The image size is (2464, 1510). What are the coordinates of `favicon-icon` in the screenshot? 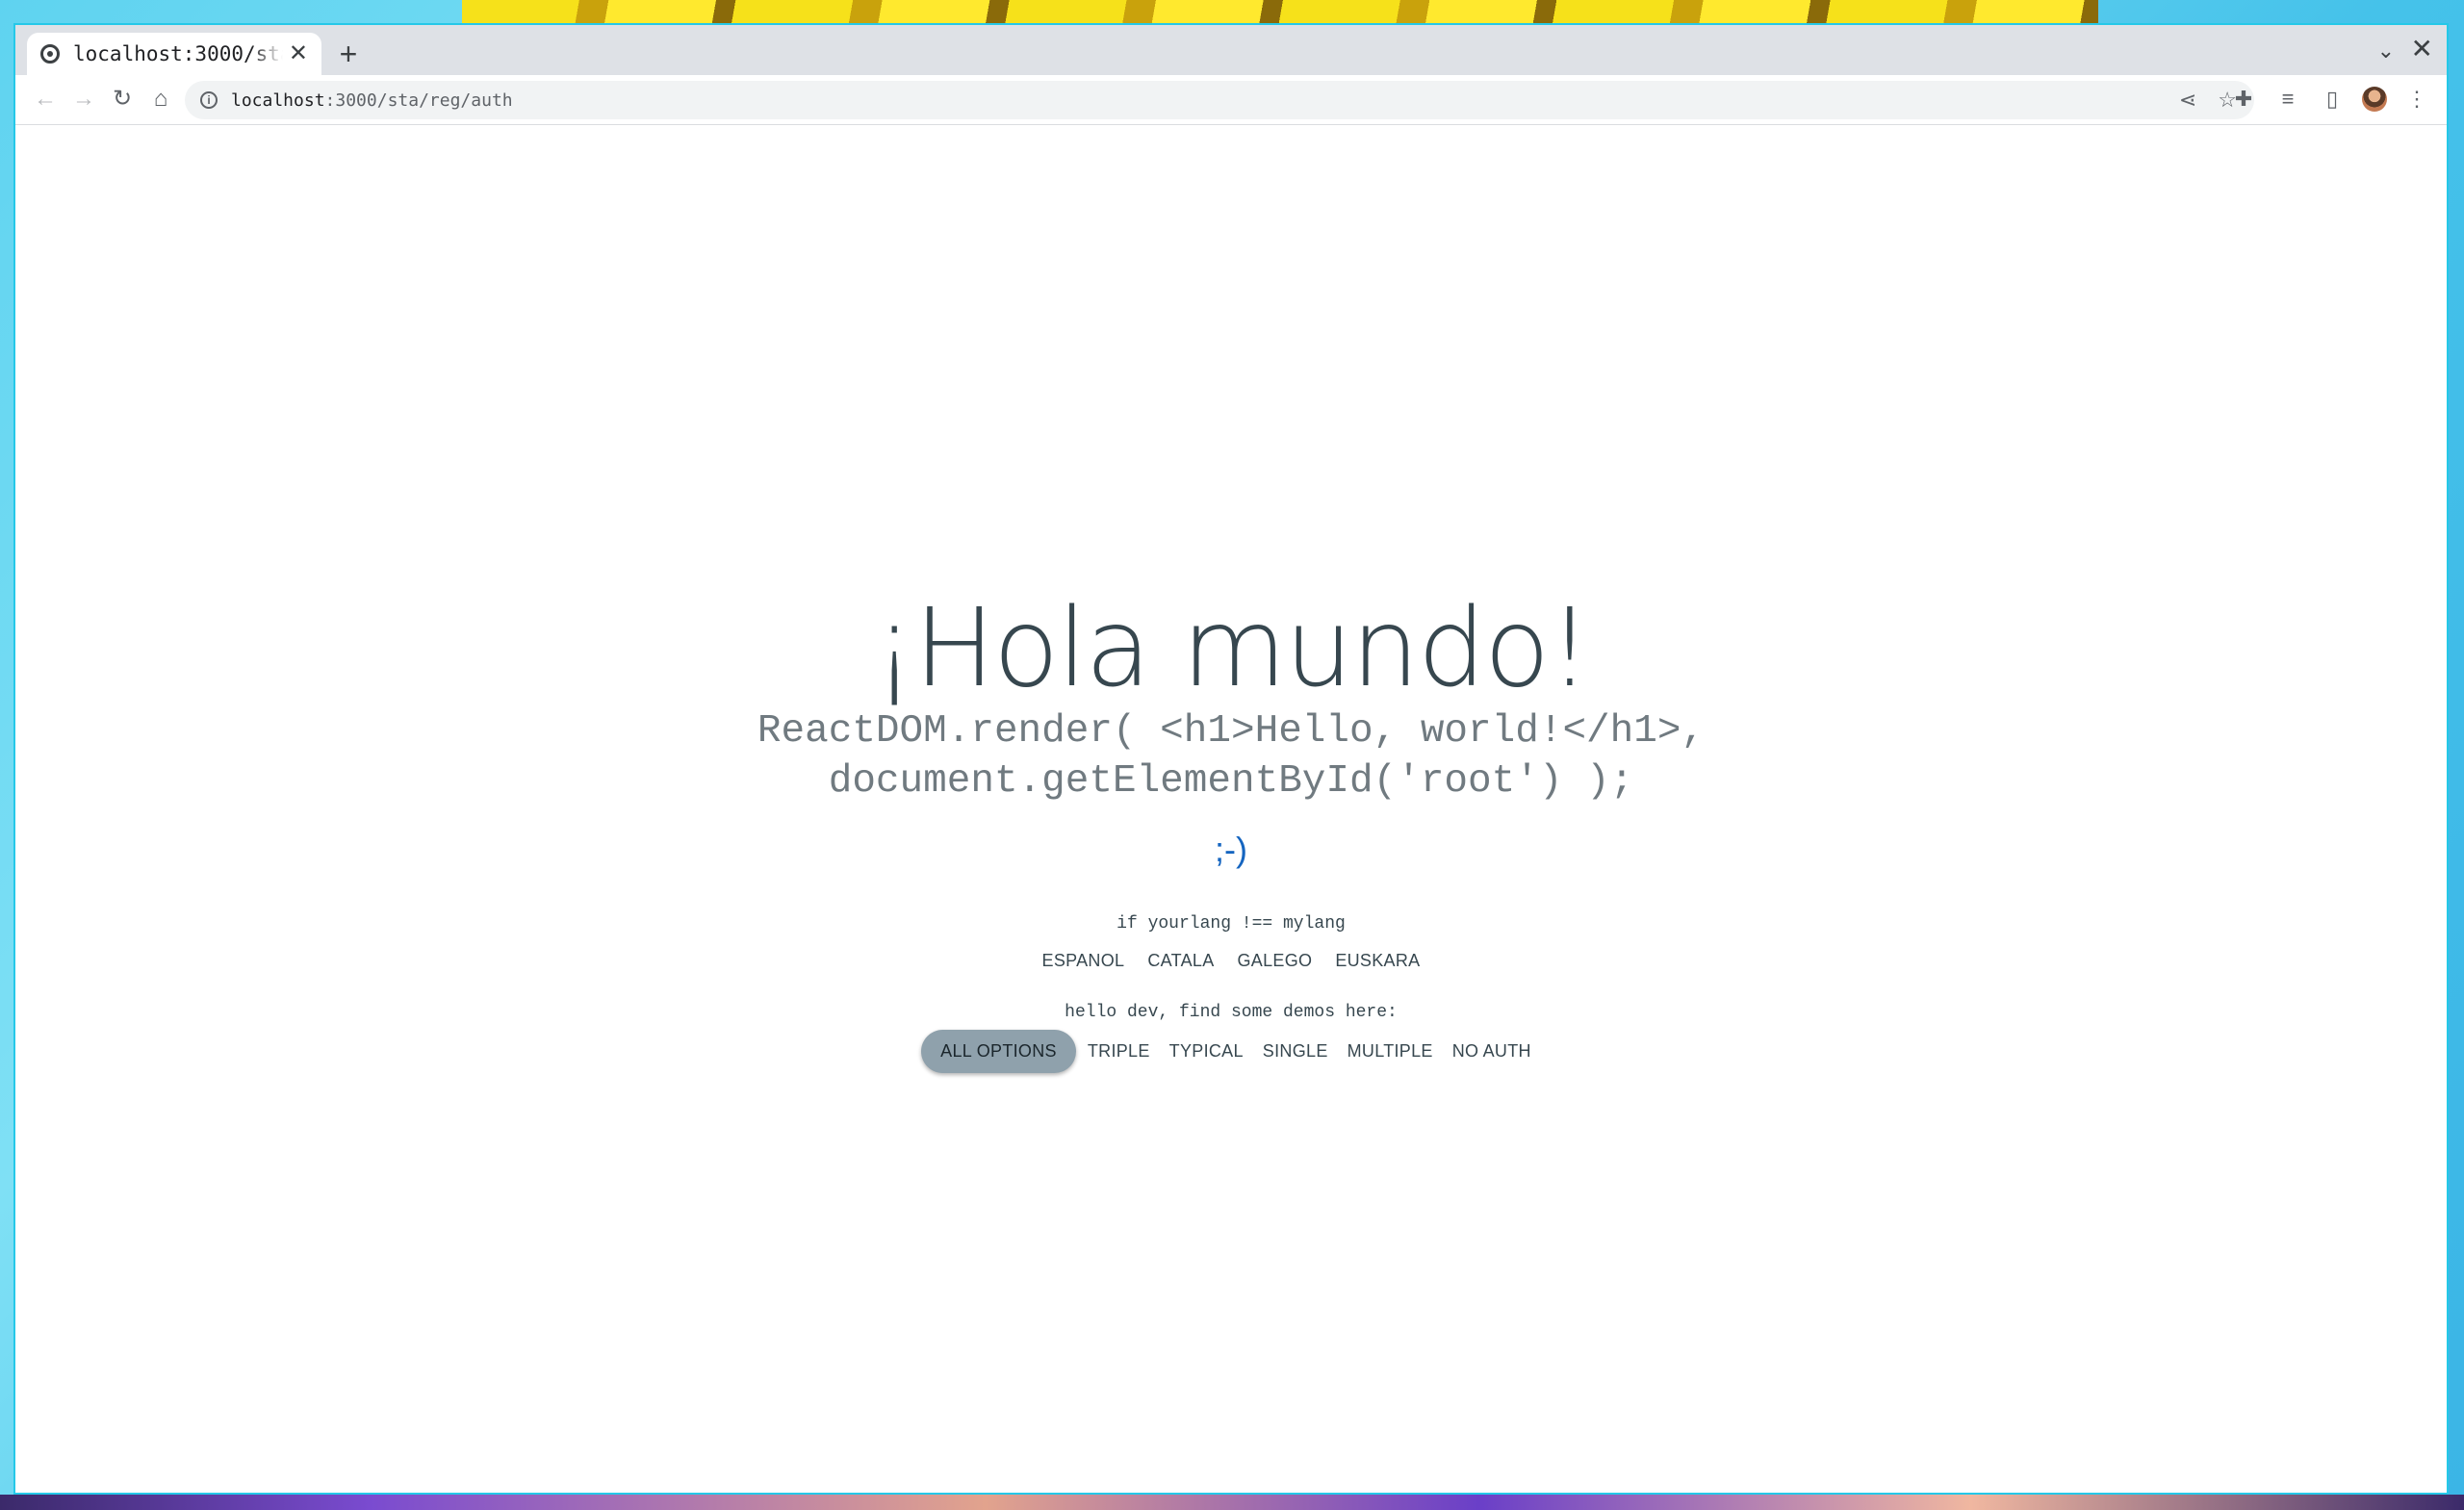 It's located at (50, 54).